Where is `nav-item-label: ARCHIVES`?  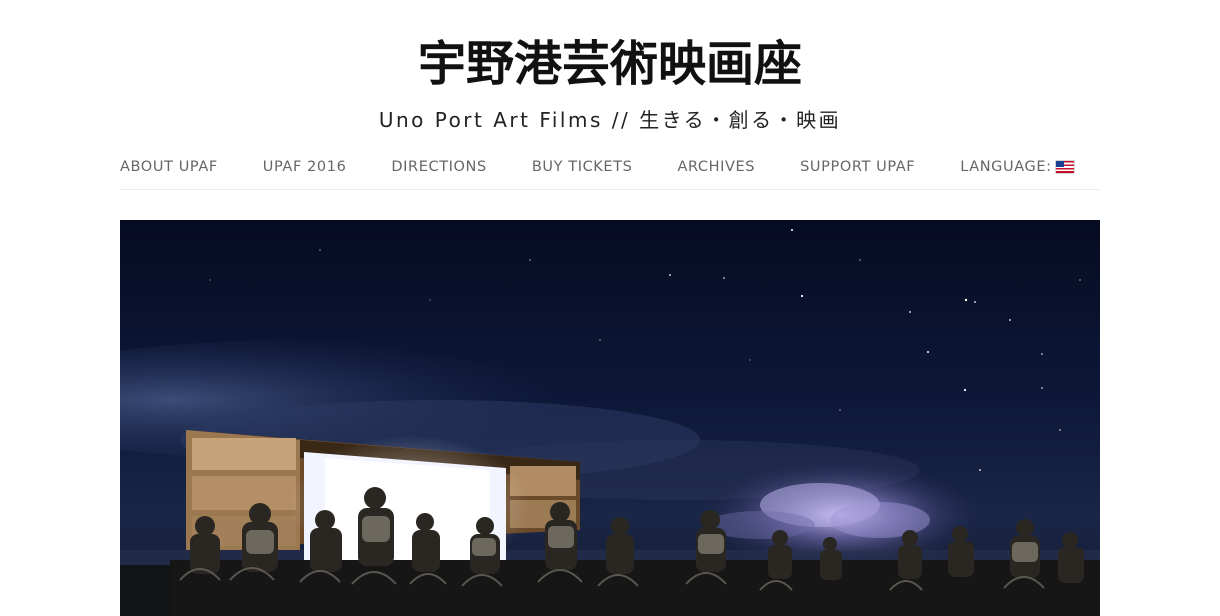 nav-item-label: ARCHIVES is located at coordinates (716, 166).